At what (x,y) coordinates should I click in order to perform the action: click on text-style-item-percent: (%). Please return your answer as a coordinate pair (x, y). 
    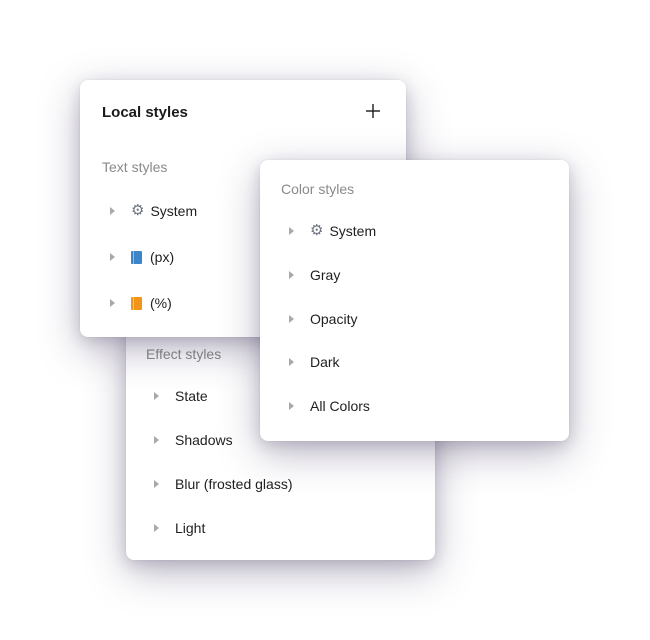
    Looking at the image, I should click on (141, 303).